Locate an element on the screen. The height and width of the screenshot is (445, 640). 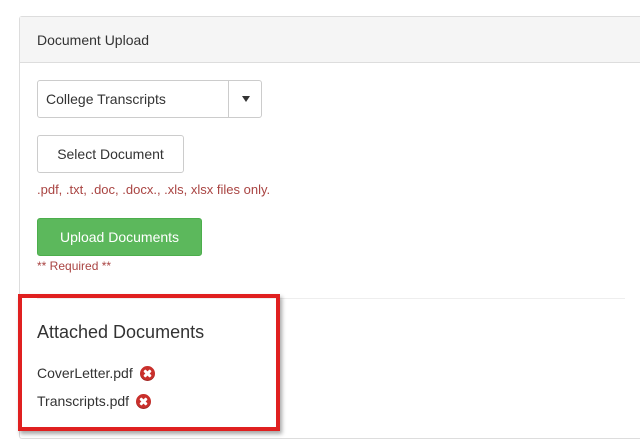
attached-document-item: CoverLetter.pdf is located at coordinates (96, 372).